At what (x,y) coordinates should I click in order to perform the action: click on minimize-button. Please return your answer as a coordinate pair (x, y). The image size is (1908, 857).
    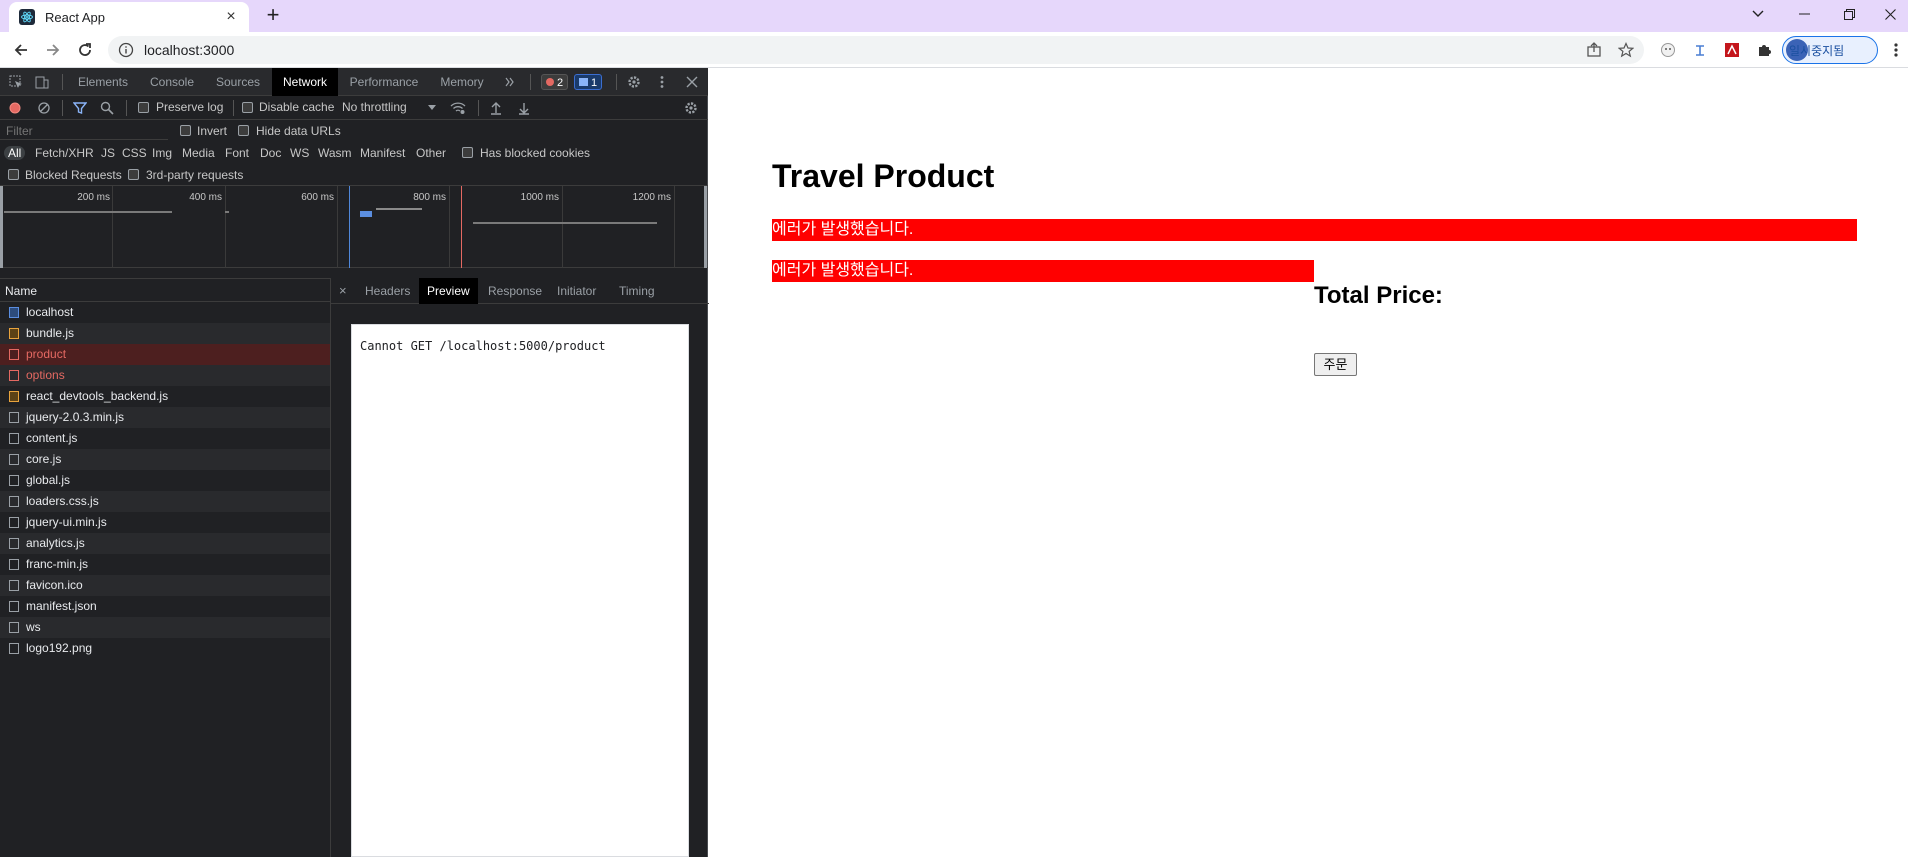
    Looking at the image, I should click on (1804, 14).